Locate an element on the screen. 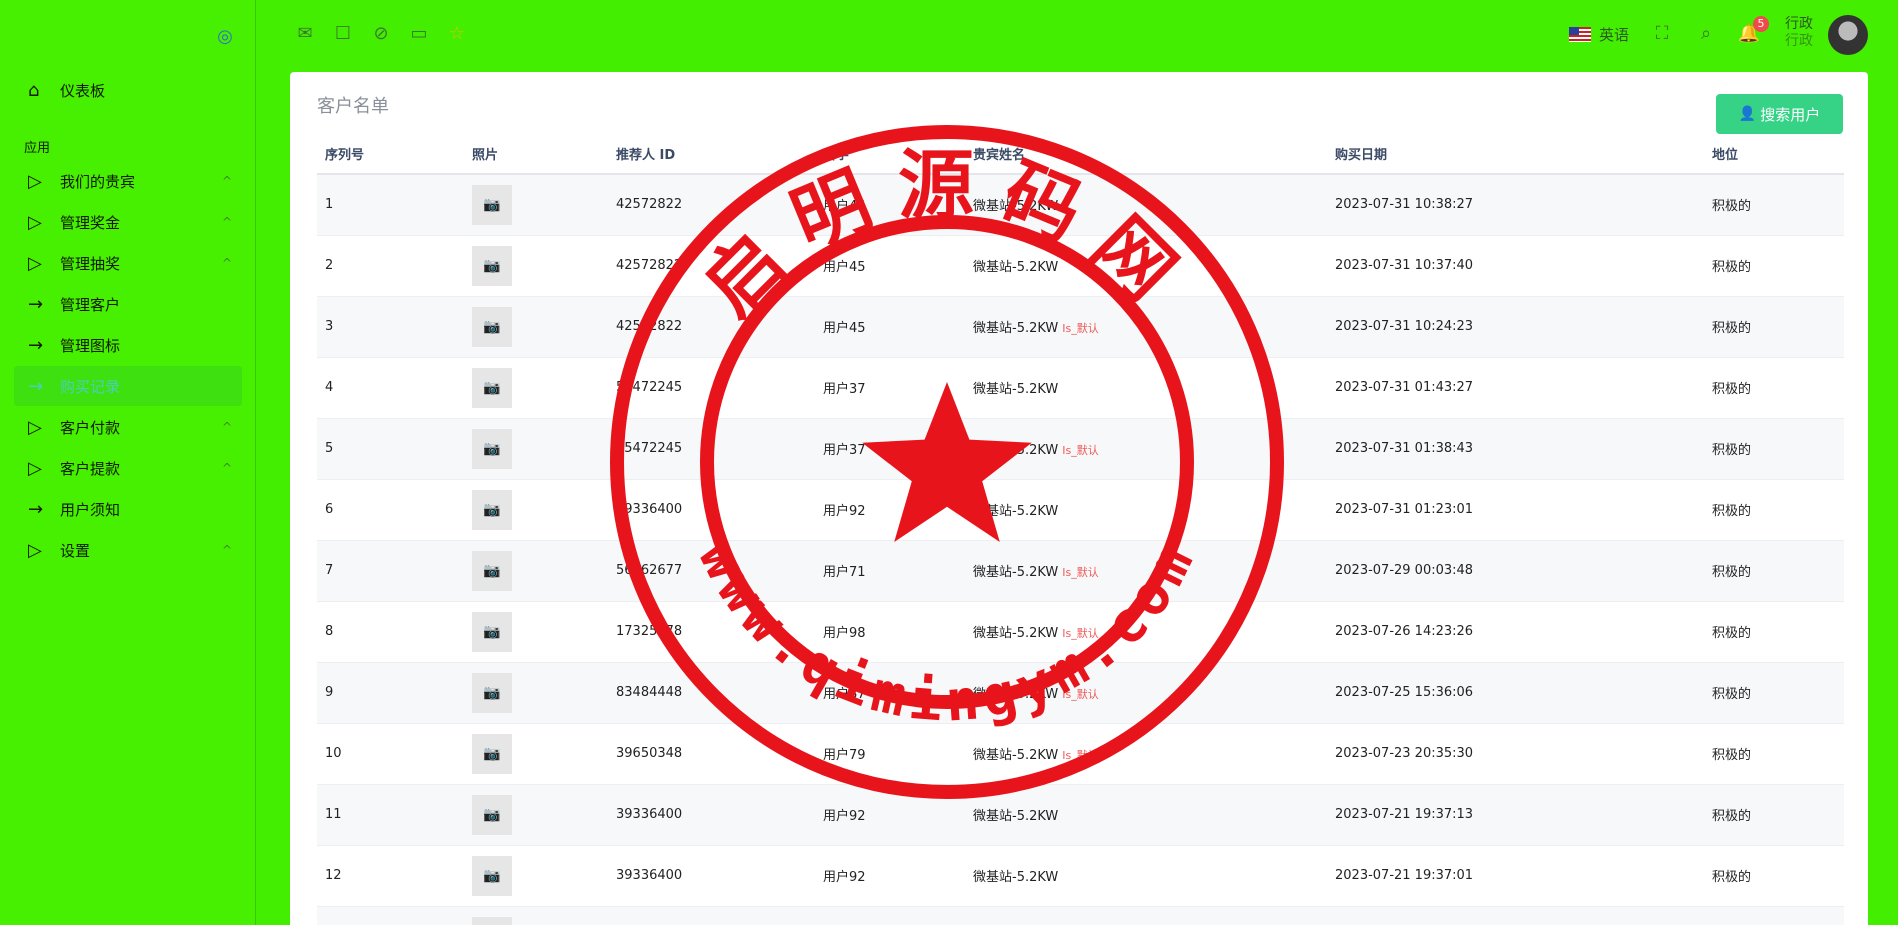  search-icon: ⌕ is located at coordinates (1706, 34).